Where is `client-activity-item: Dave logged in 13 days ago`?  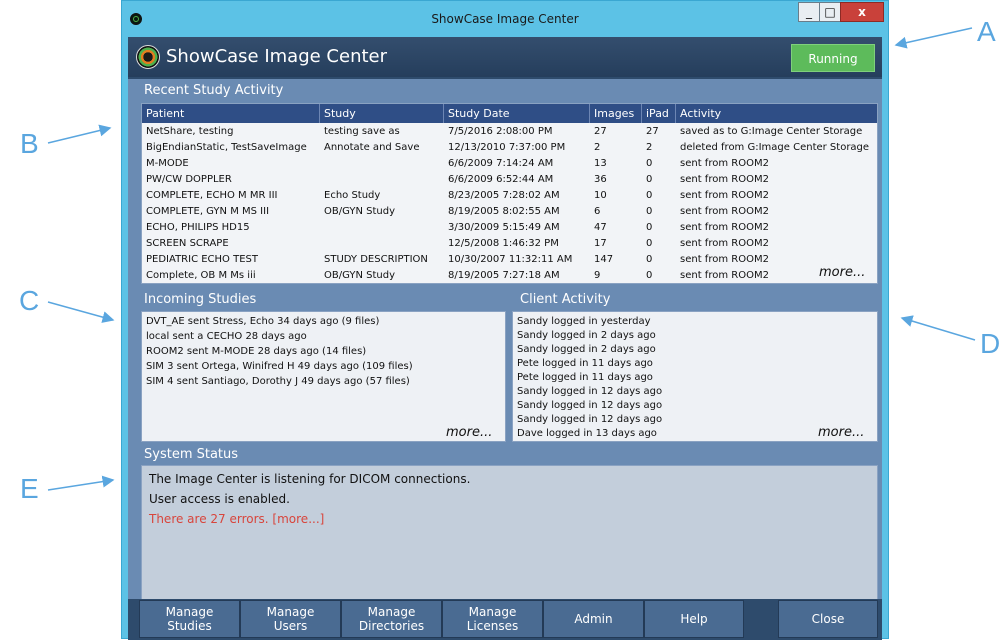
client-activity-item: Dave logged in 13 days ago is located at coordinates (587, 433).